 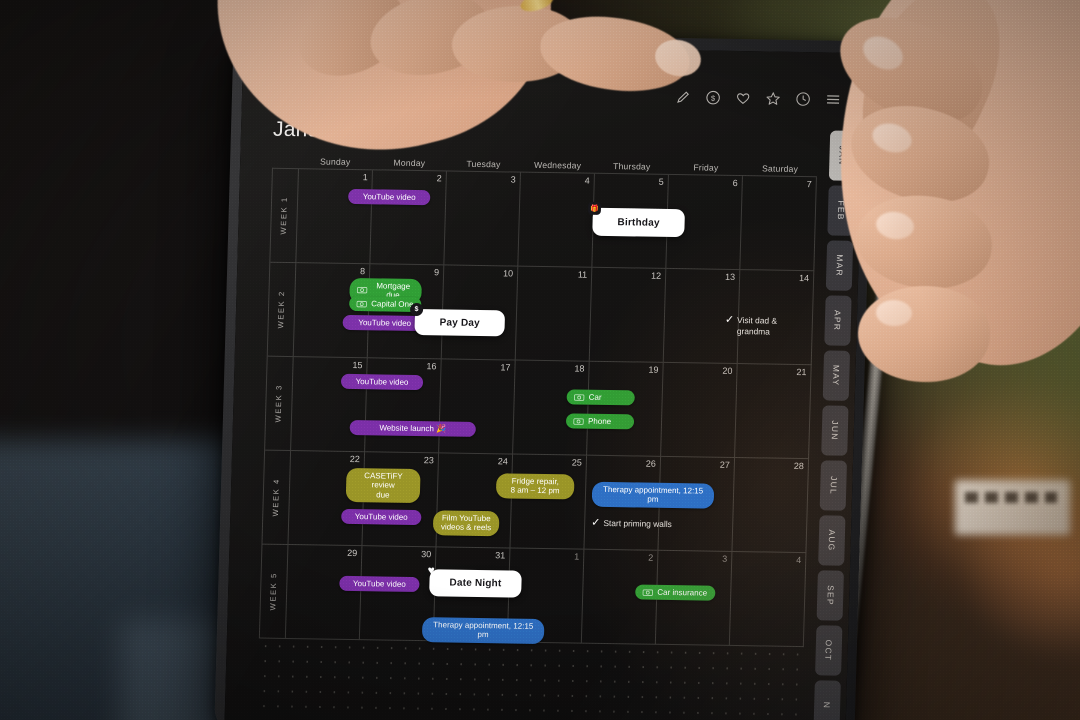 What do you see at coordinates (600, 421) in the screenshot?
I see `event-phone: Phone` at bounding box center [600, 421].